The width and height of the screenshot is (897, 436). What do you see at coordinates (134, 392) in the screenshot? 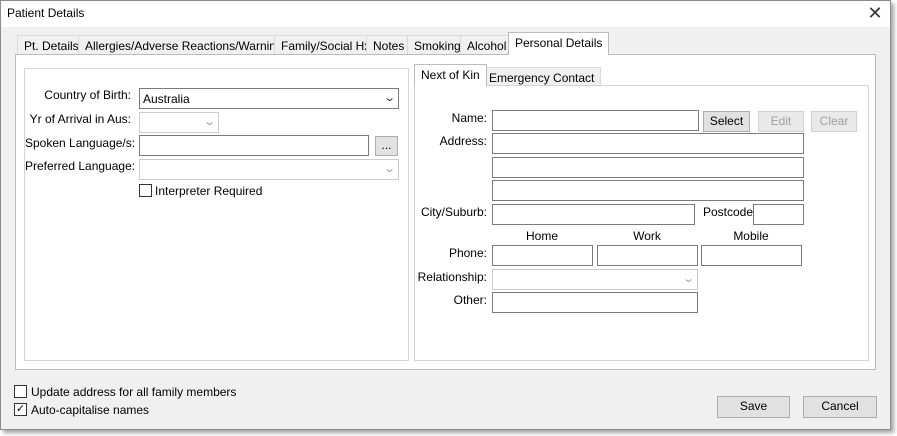
I see `update-address-label: Update address for all family members` at bounding box center [134, 392].